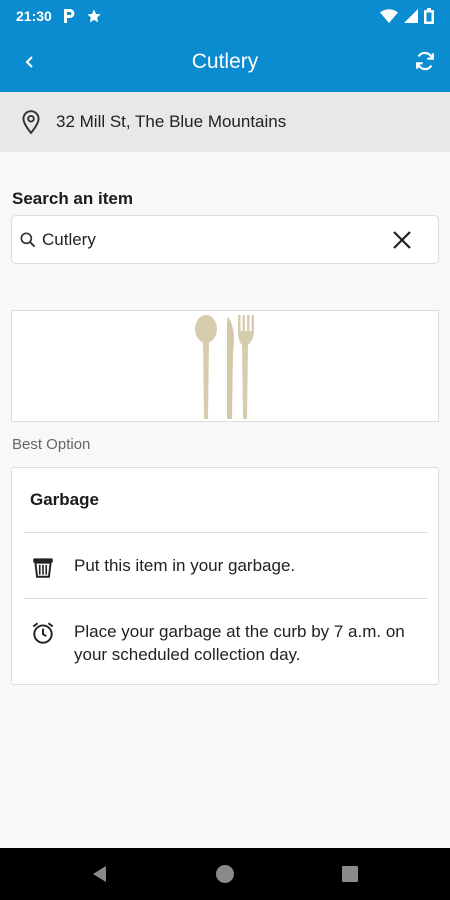 This screenshot has width=450, height=900. Describe the element at coordinates (64, 499) in the screenshot. I see `option-title: Garbage` at that location.